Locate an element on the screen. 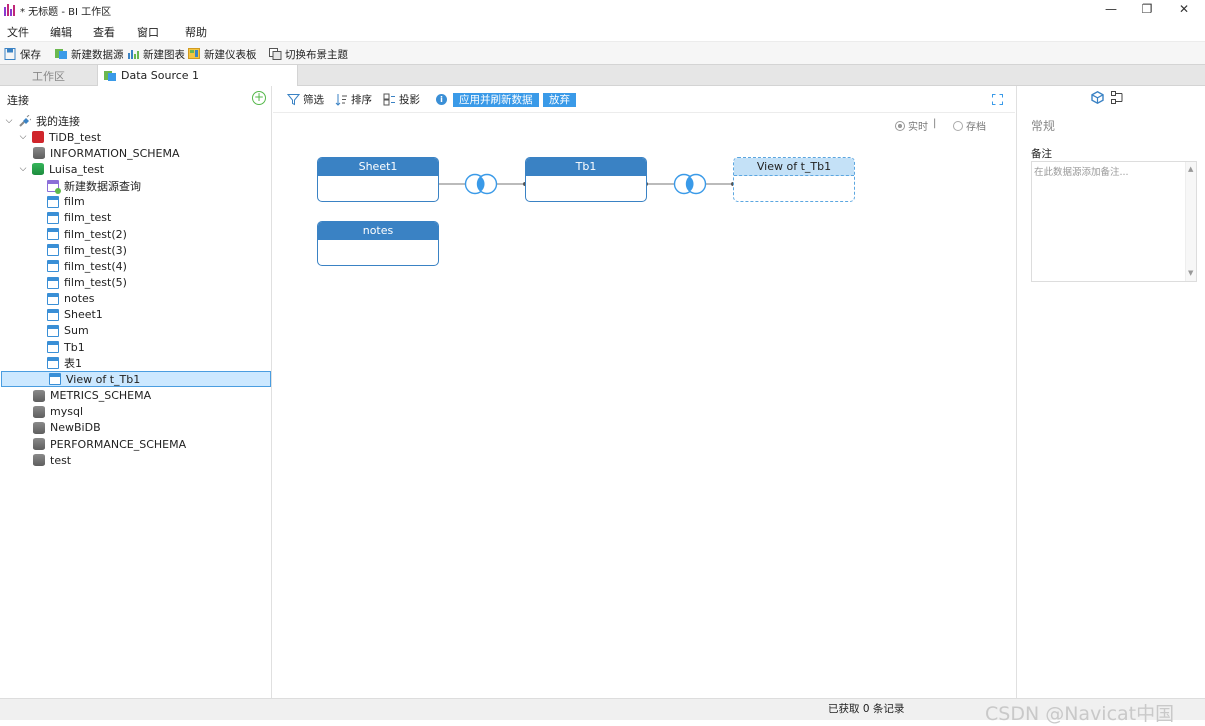 The width and height of the screenshot is (1205, 726). tree-item: film_test(2) is located at coordinates (135, 234).